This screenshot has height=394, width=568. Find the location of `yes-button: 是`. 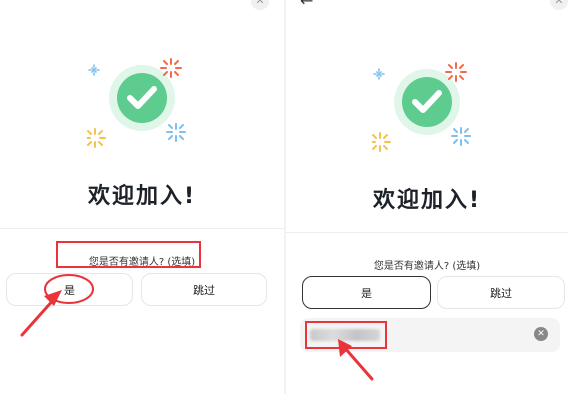

yes-button: 是 is located at coordinates (366, 292).